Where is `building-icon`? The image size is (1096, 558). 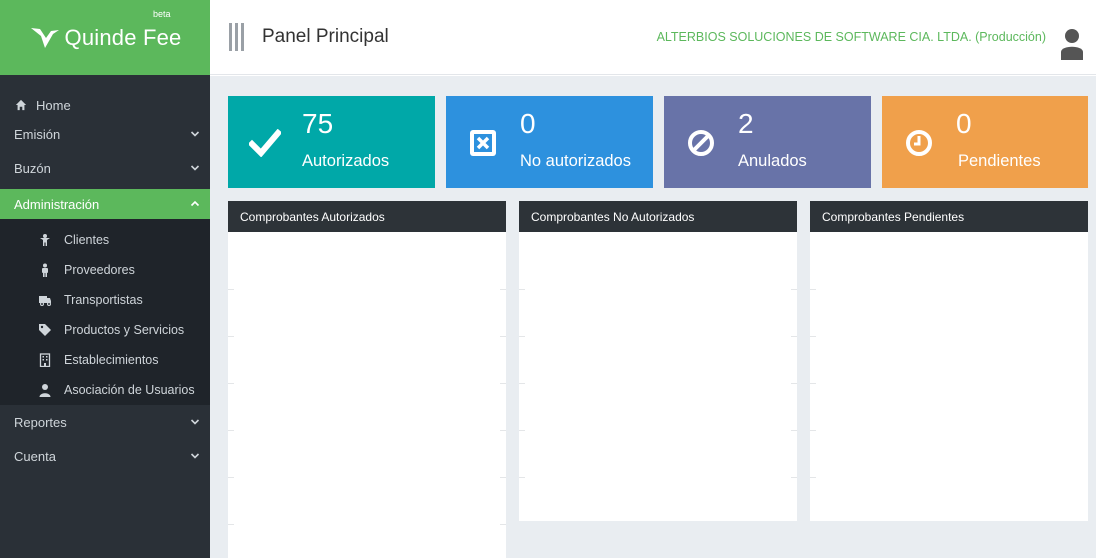 building-icon is located at coordinates (45, 360).